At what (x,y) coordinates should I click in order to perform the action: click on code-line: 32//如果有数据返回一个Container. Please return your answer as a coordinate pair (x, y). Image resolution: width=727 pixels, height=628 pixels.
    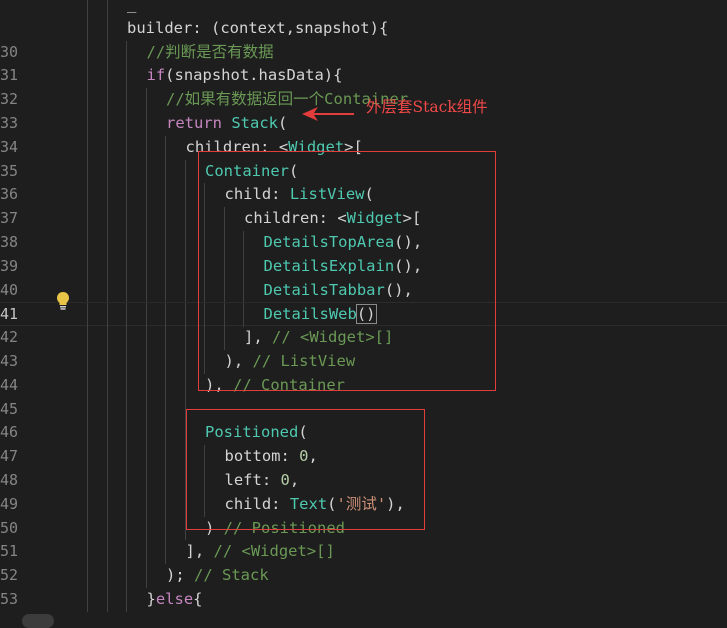
    Looking at the image, I should click on (363, 100).